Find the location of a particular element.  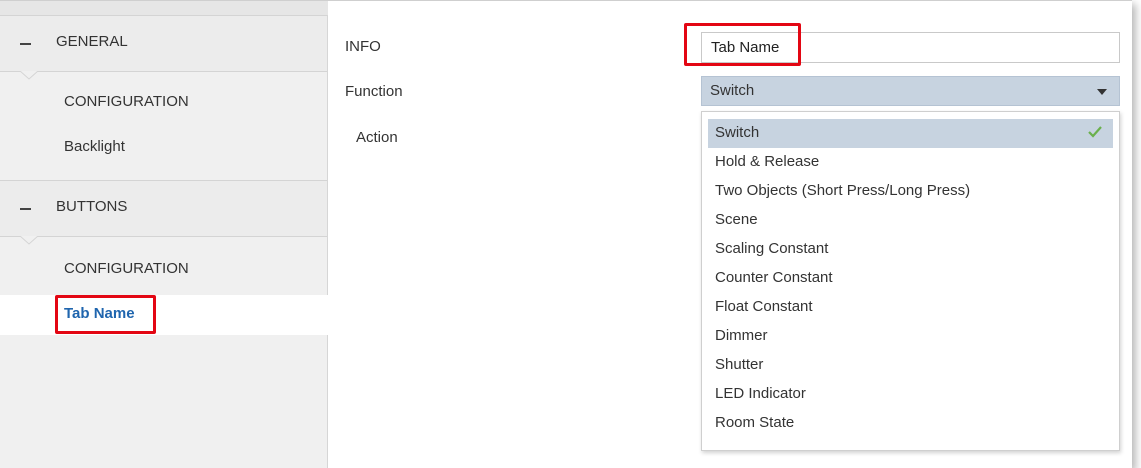

option-label: Float Constant is located at coordinates (764, 306).